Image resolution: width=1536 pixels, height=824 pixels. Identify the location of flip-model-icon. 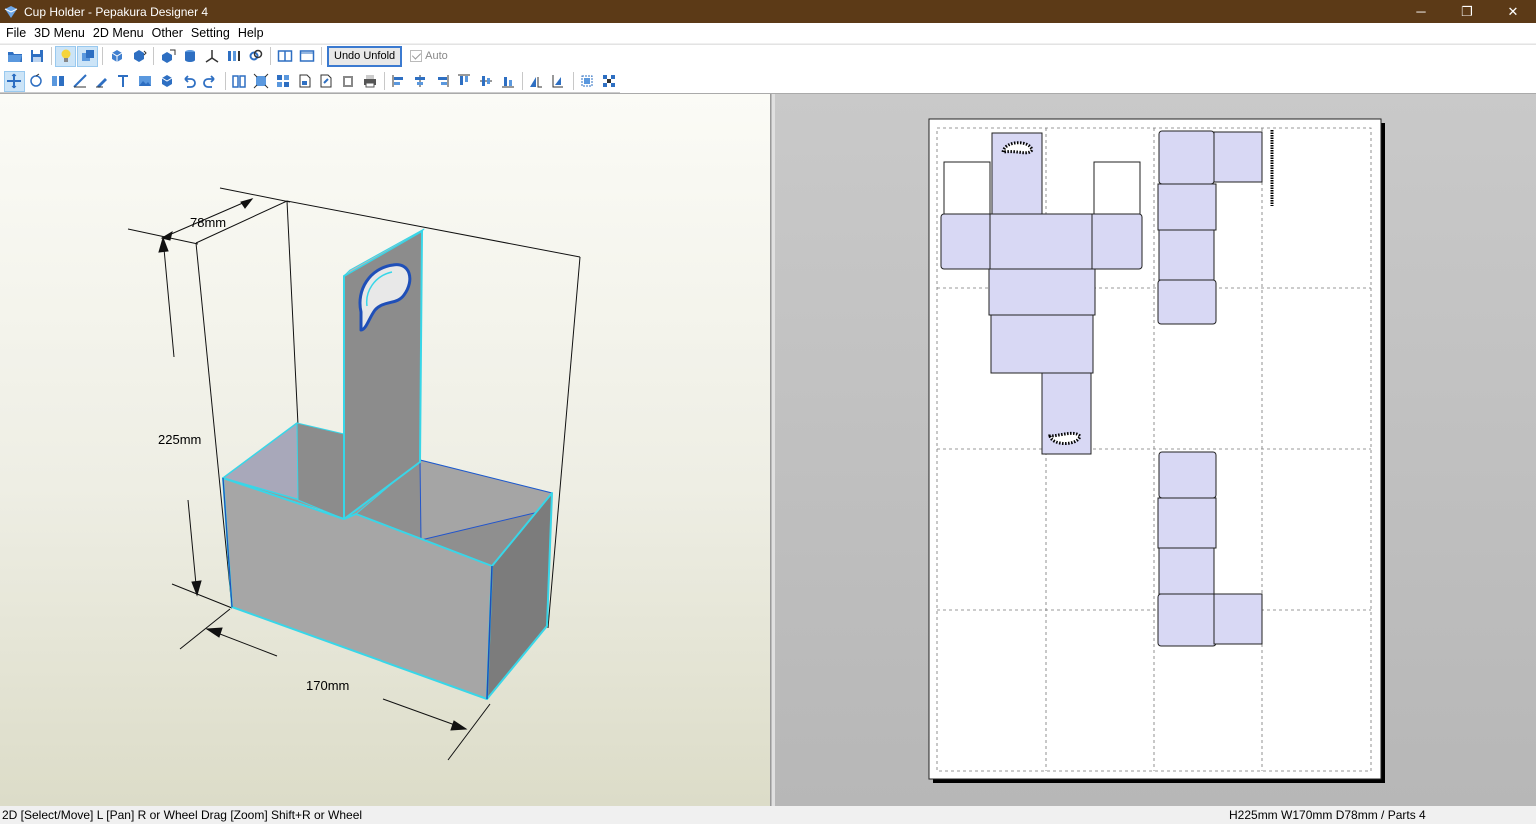
(138, 56).